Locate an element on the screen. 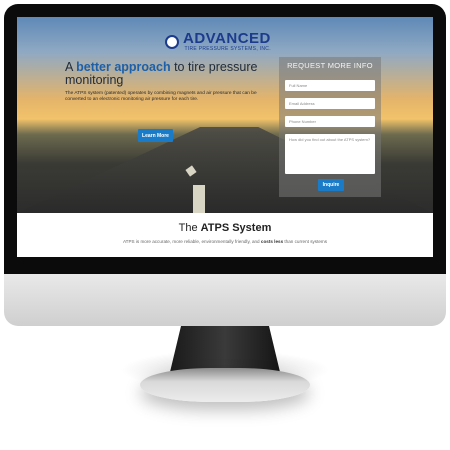 The image size is (450, 450). headline-prefix: A is located at coordinates (71, 67).